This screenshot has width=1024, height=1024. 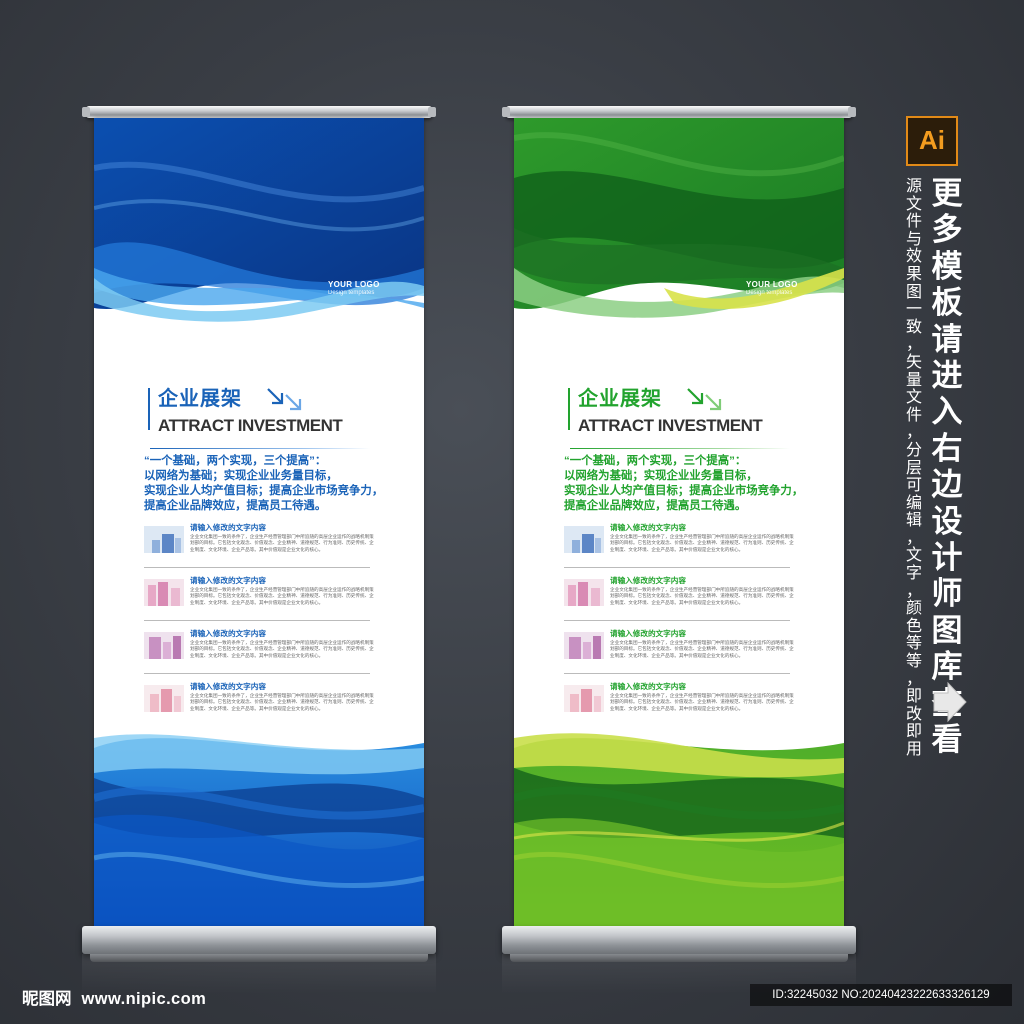 I want to click on slogan-line: “一个基础，两个实现，三个提高”：, so click(x=235, y=461).